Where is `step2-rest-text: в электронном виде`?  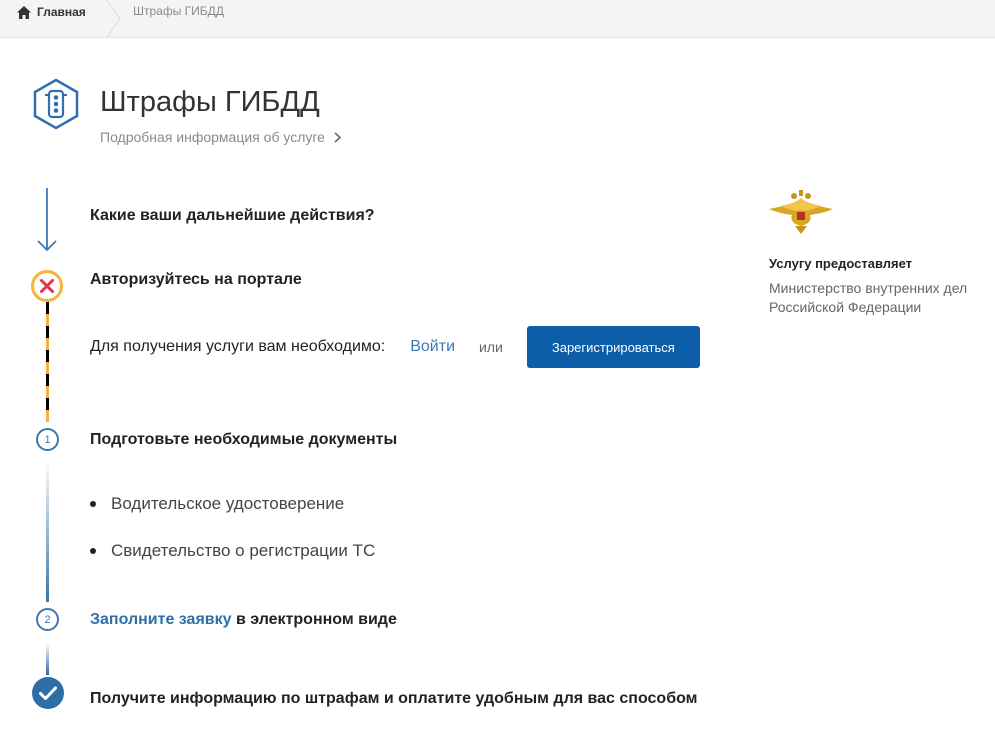 step2-rest-text: в электронном виде is located at coordinates (314, 619).